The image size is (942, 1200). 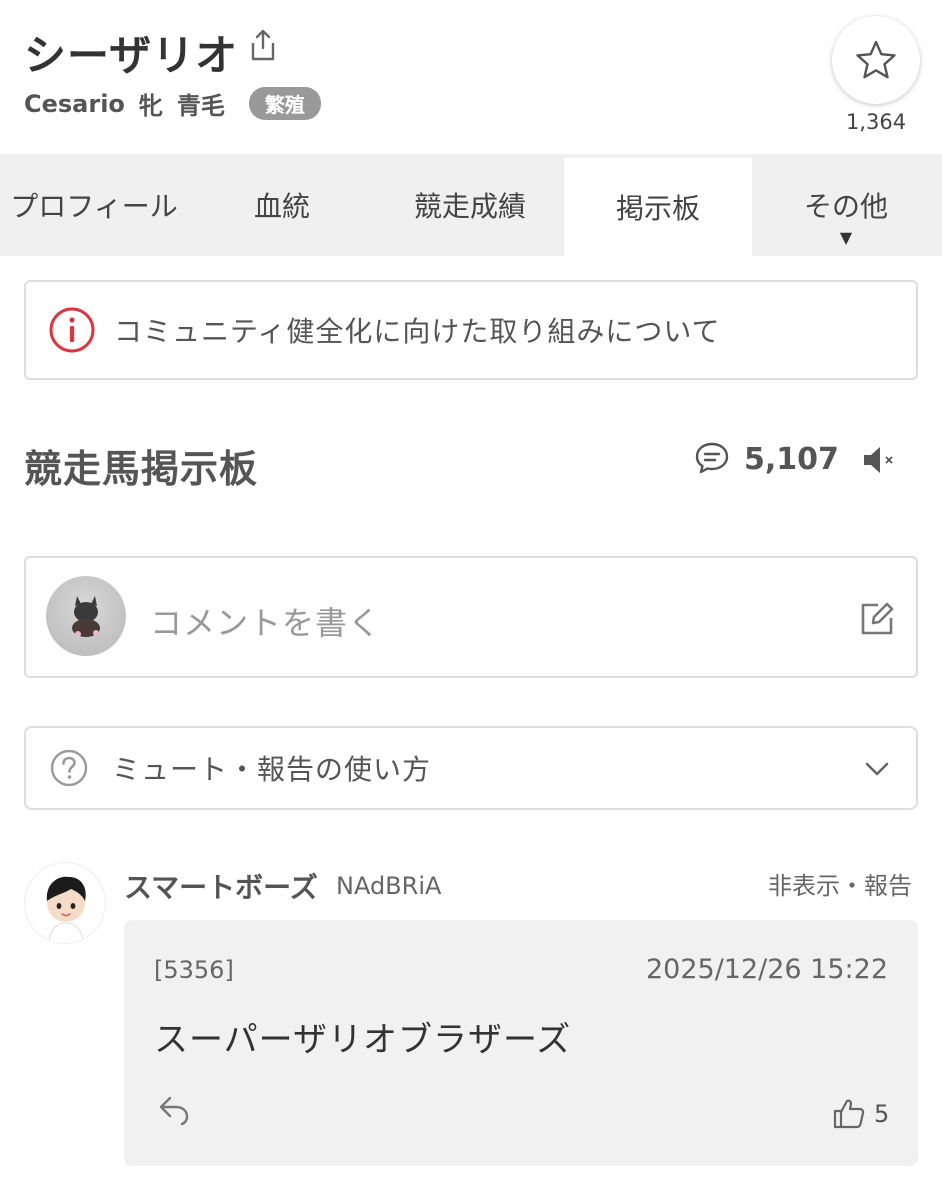 What do you see at coordinates (471, 617) in the screenshot?
I see `comment-compose: コメントを書く` at bounding box center [471, 617].